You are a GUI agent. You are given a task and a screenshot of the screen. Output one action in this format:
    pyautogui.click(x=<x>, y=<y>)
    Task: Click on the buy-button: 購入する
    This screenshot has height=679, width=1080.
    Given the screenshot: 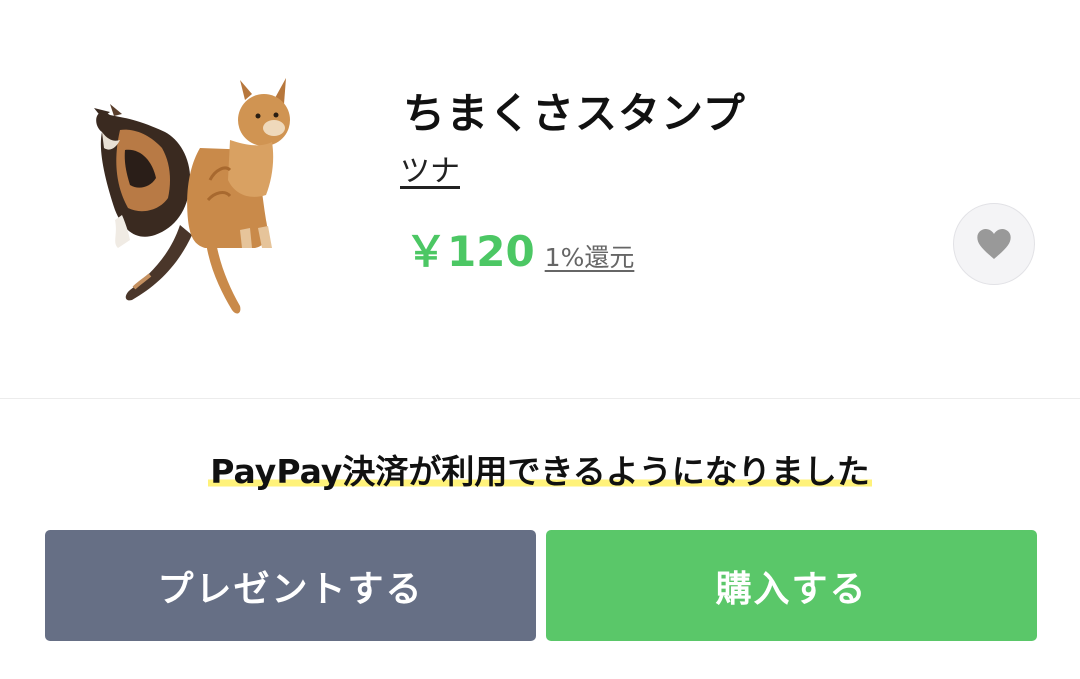 What is the action you would take?
    pyautogui.click(x=791, y=585)
    